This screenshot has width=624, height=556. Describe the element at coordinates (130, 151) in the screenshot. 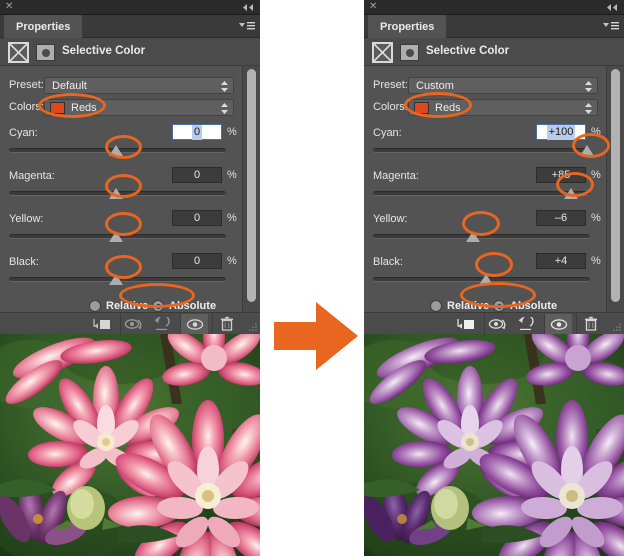

I see `cyan-slider-before` at that location.